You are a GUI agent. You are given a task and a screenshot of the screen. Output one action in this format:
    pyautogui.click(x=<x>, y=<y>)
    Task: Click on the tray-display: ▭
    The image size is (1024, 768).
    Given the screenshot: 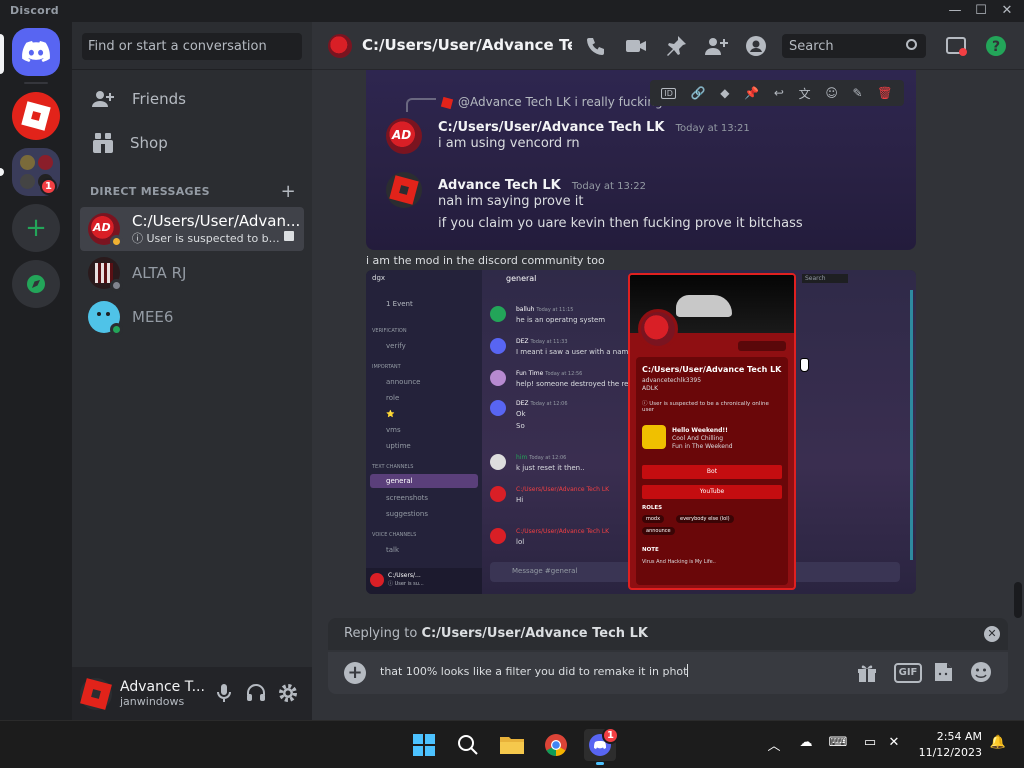 What is the action you would take?
    pyautogui.click(x=870, y=745)
    